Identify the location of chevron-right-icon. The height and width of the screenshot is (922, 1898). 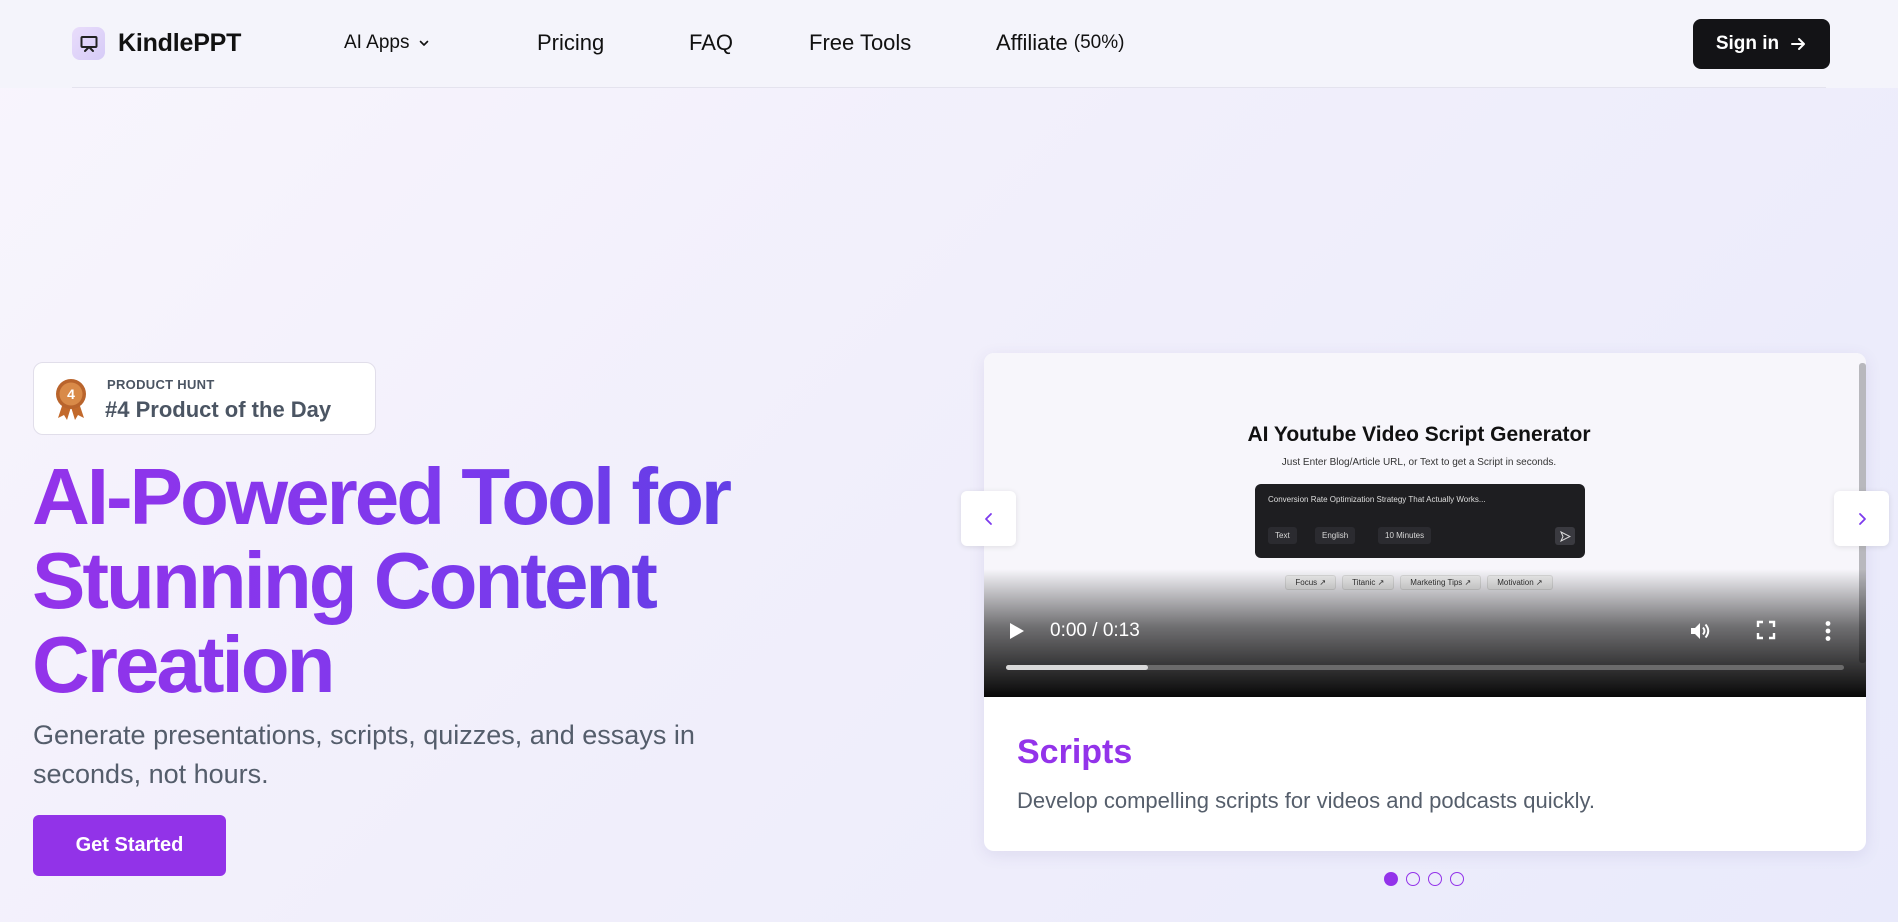
(1862, 518).